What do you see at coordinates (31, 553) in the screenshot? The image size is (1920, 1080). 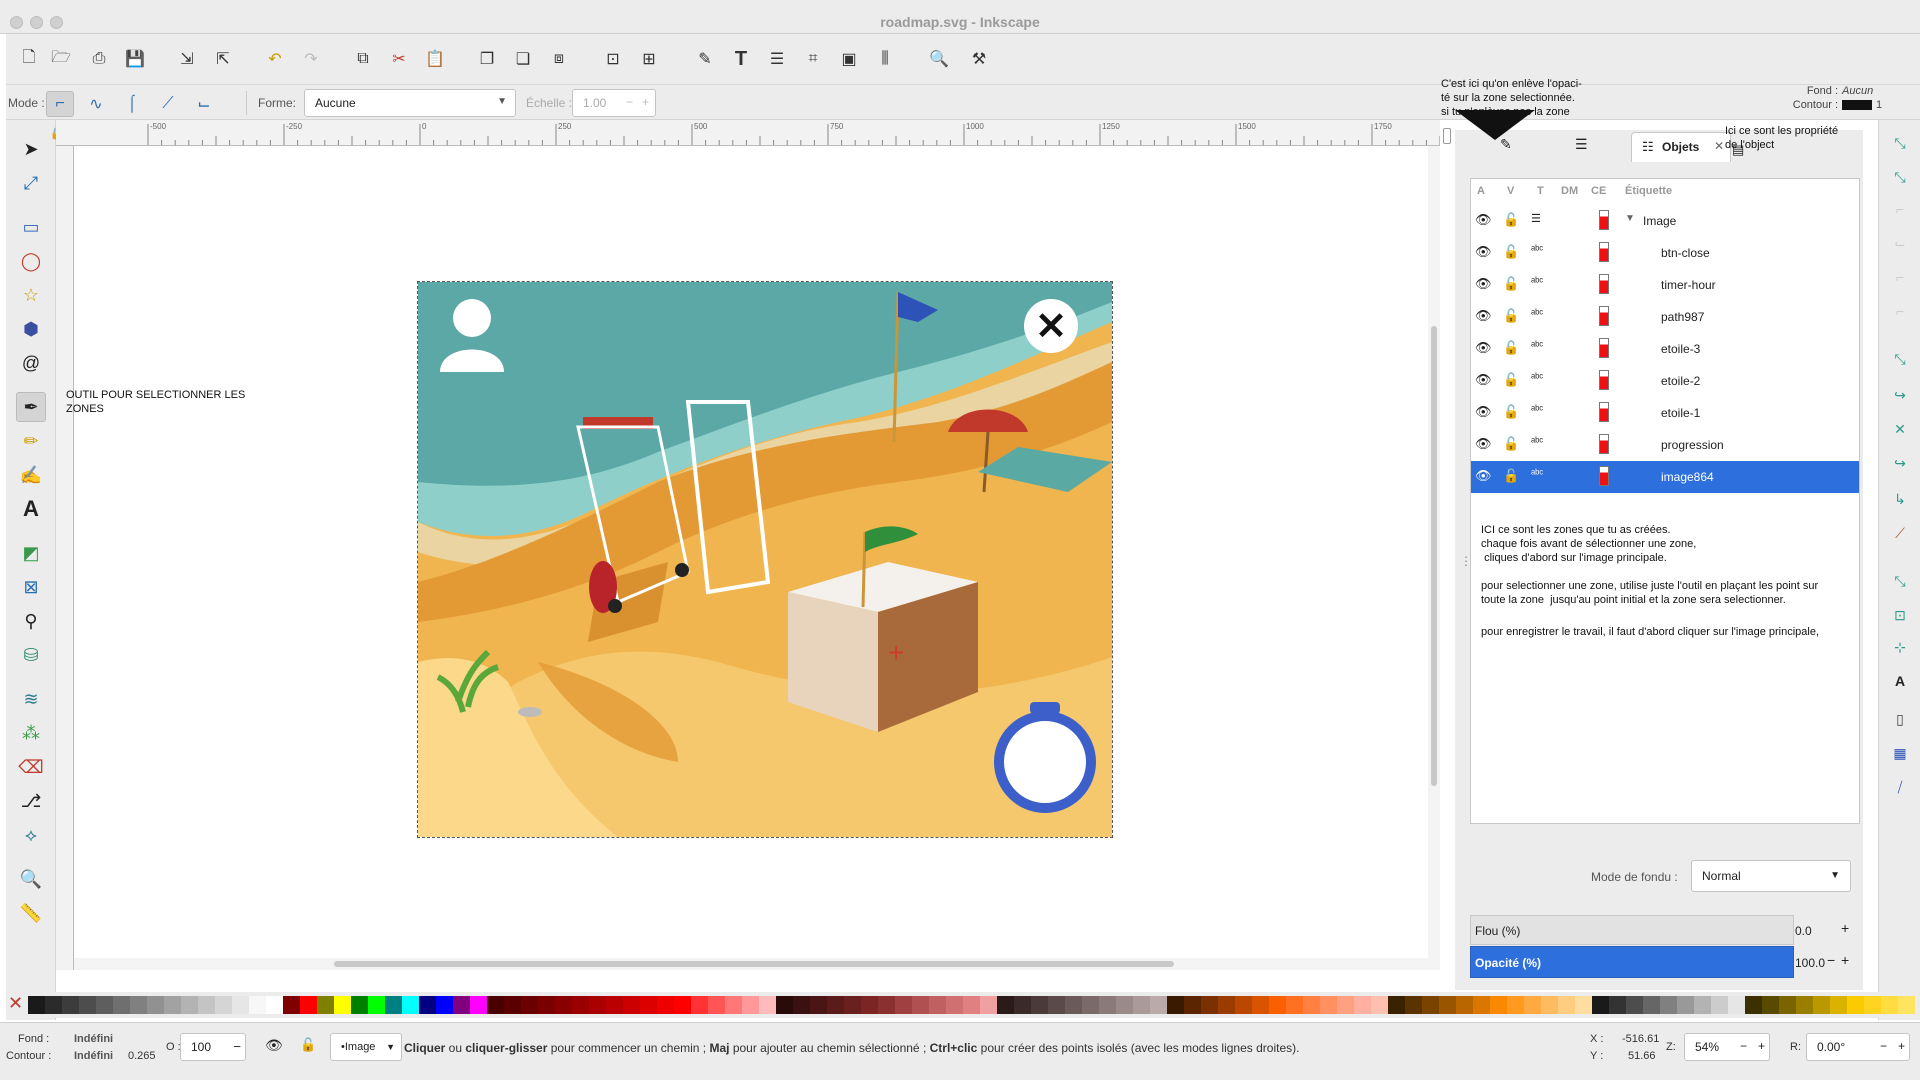 I see `gradient-tool-icon: ◩` at bounding box center [31, 553].